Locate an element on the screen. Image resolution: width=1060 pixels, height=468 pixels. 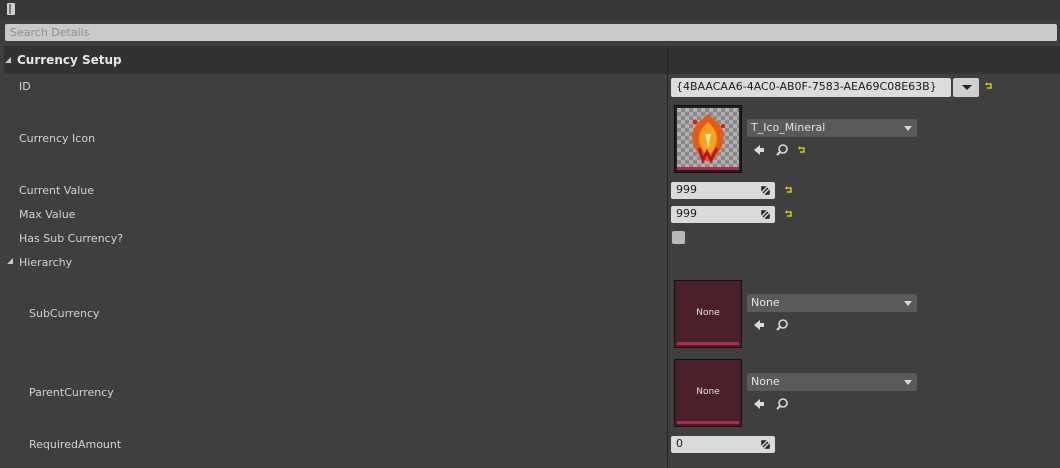
category-header-currency-setup: Currency Setup is located at coordinates (532, 60).